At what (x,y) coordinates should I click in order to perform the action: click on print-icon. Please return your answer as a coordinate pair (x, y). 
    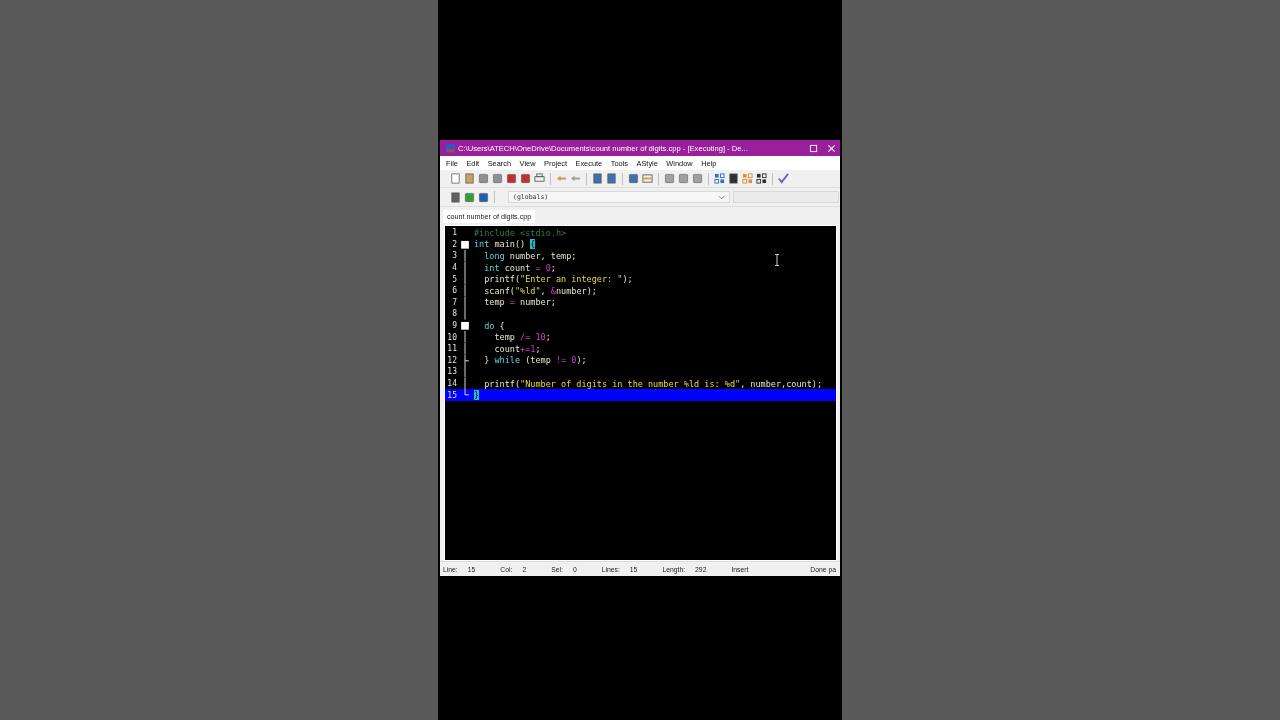
    Looking at the image, I should click on (539, 178).